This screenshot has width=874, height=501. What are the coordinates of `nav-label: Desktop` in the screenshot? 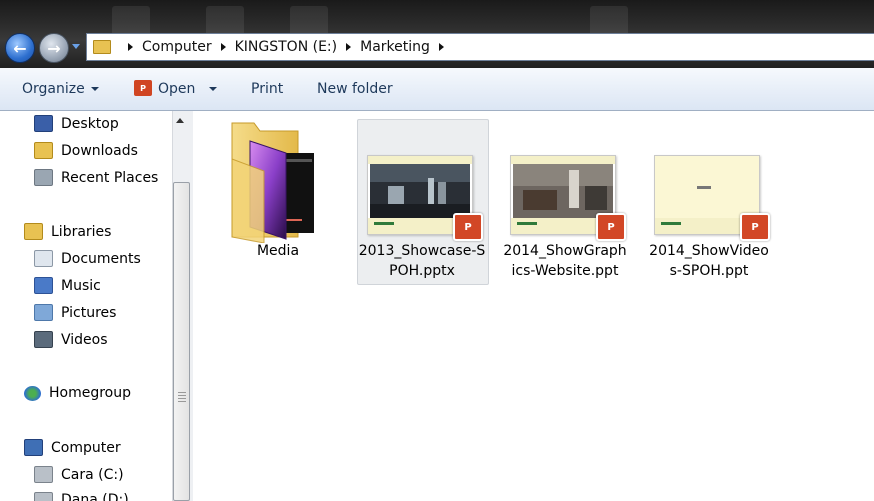 It's located at (90, 123).